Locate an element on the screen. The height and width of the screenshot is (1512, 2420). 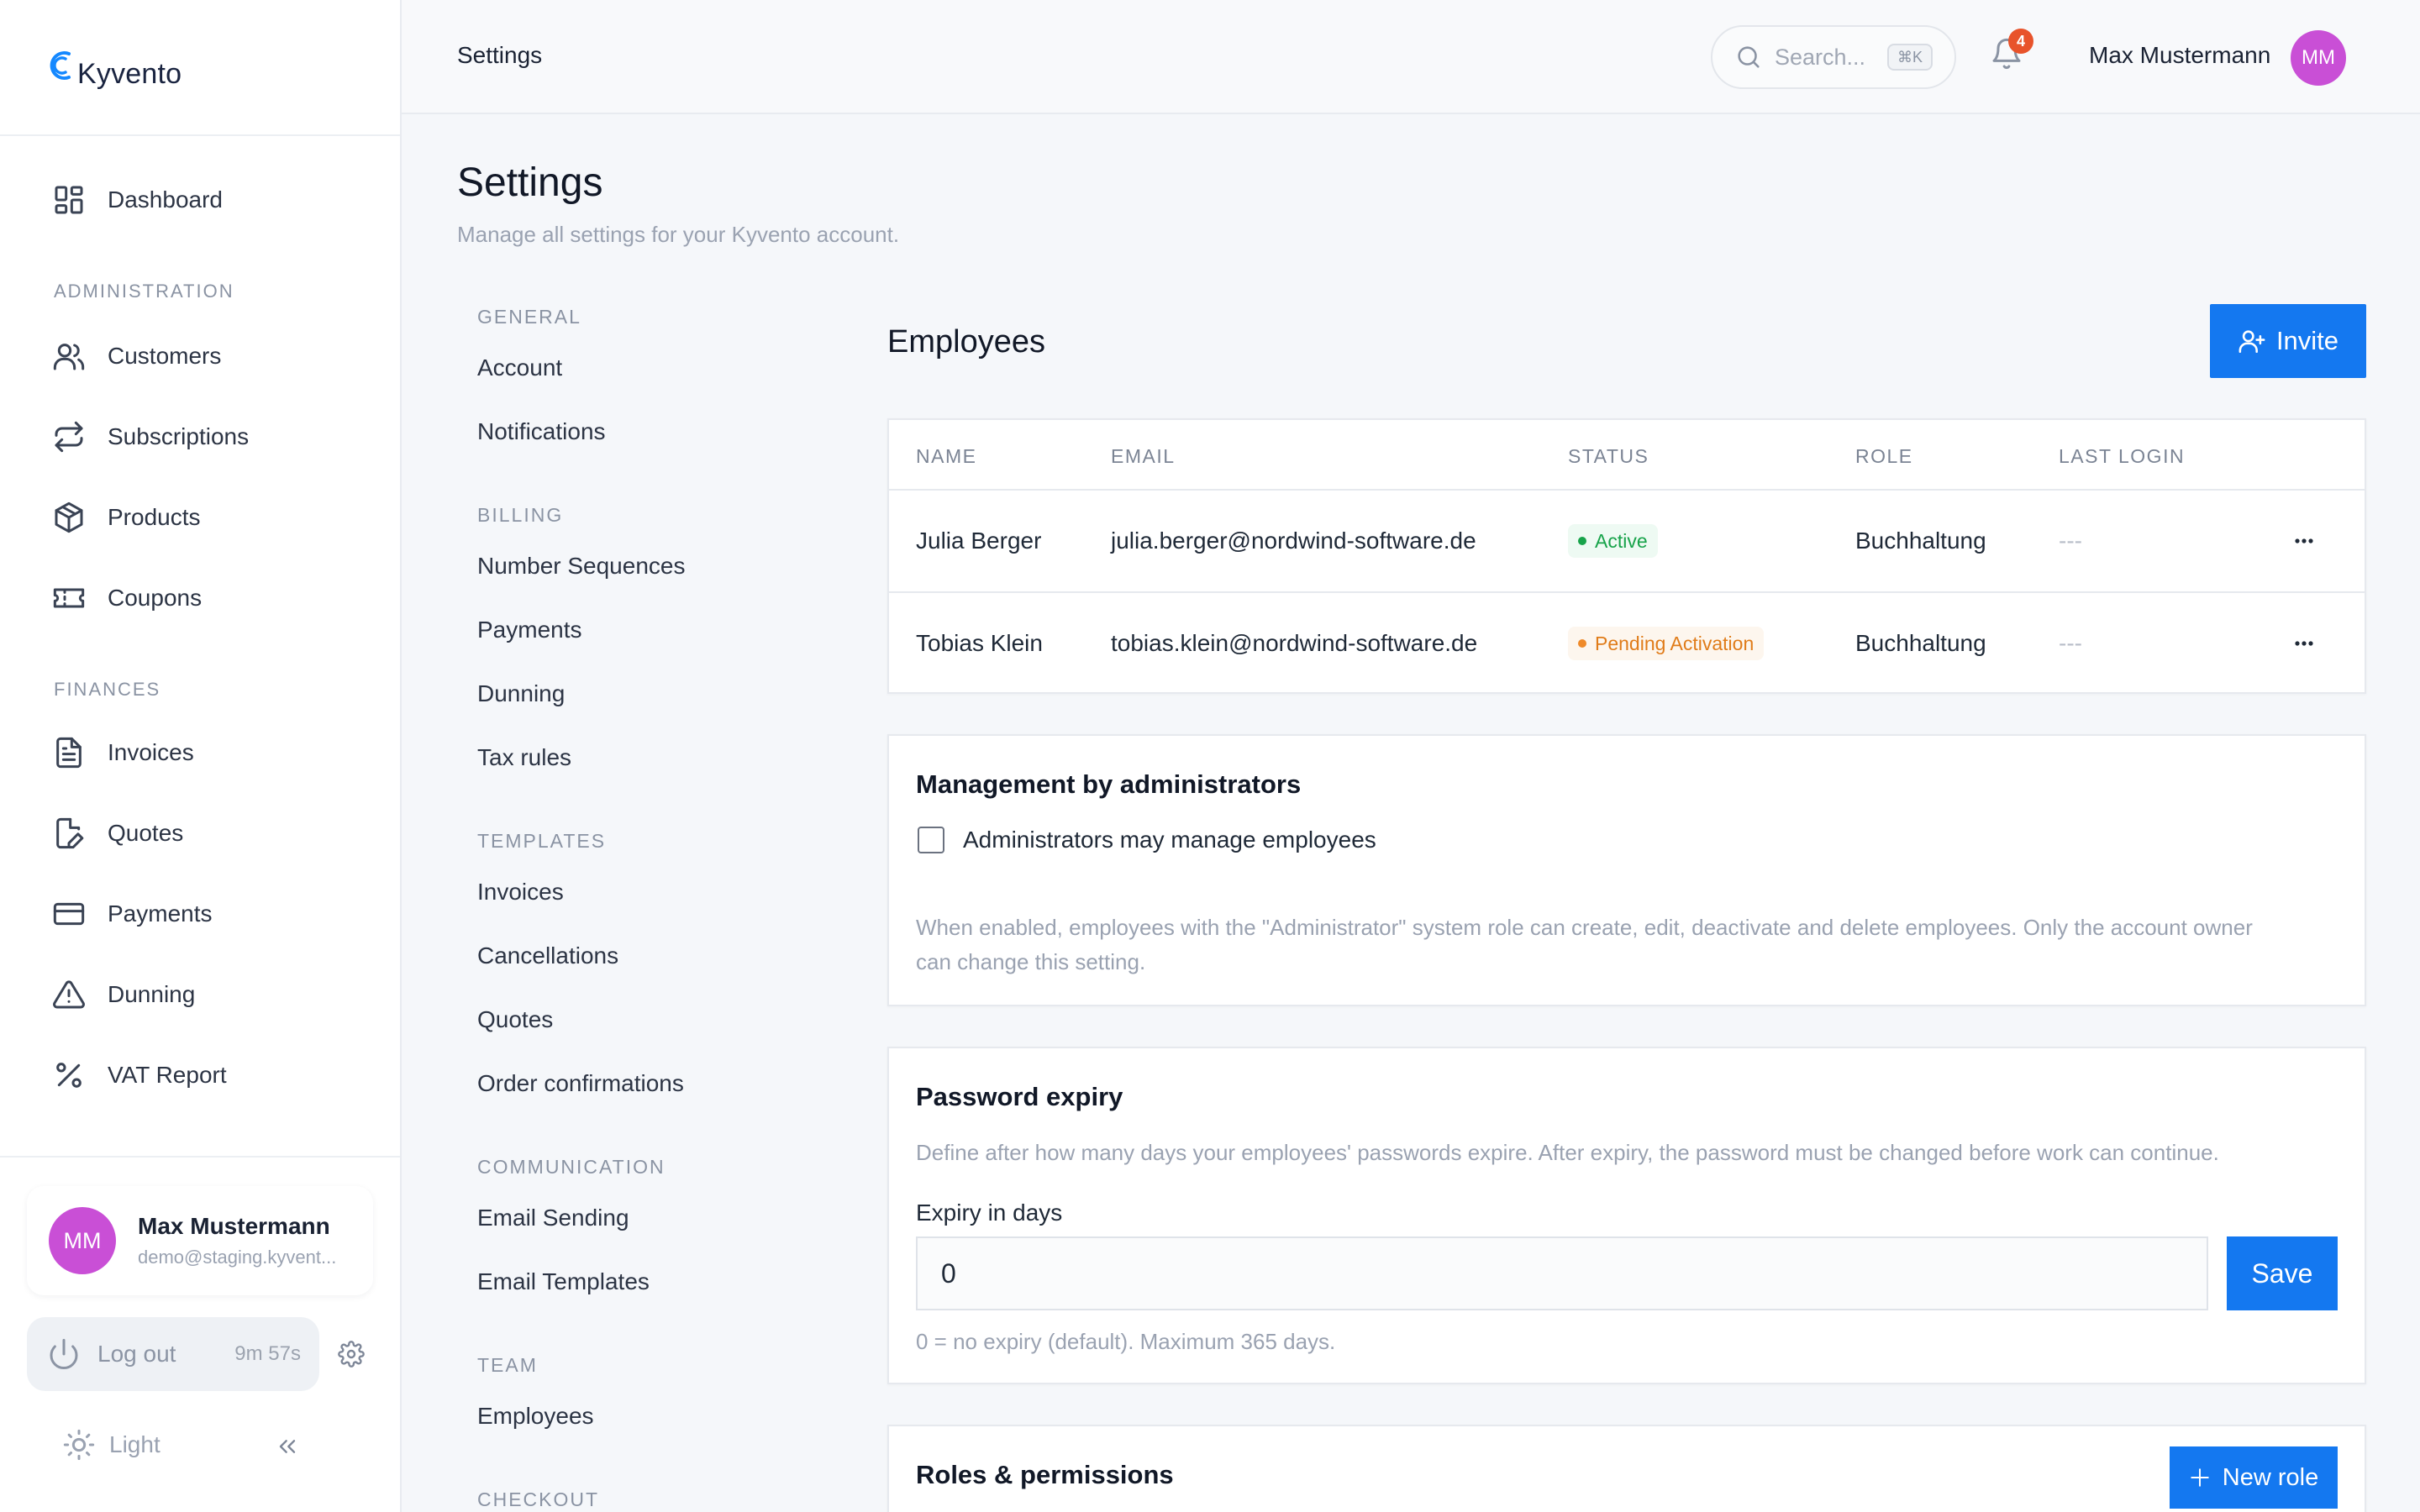
file-edit-icon is located at coordinates (70, 833).